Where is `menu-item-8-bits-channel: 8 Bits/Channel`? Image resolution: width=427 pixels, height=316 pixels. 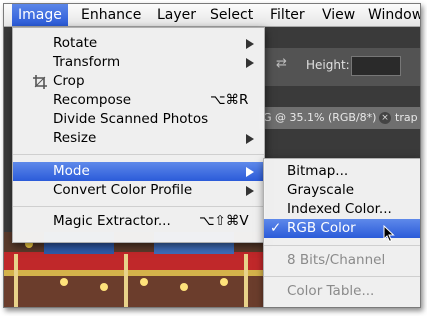 menu-item-8-bits-channel: 8 Bits/Channel is located at coordinates (342, 260).